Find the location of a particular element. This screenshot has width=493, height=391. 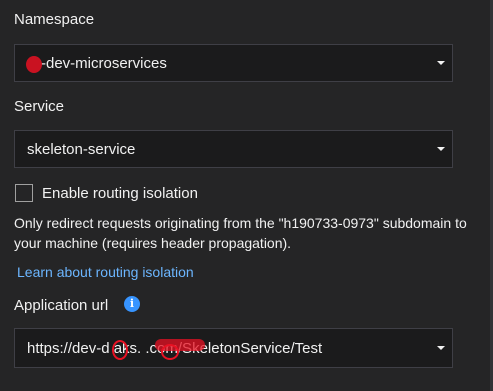

routing-isolation-label: Enable routing isolation is located at coordinates (120, 194).